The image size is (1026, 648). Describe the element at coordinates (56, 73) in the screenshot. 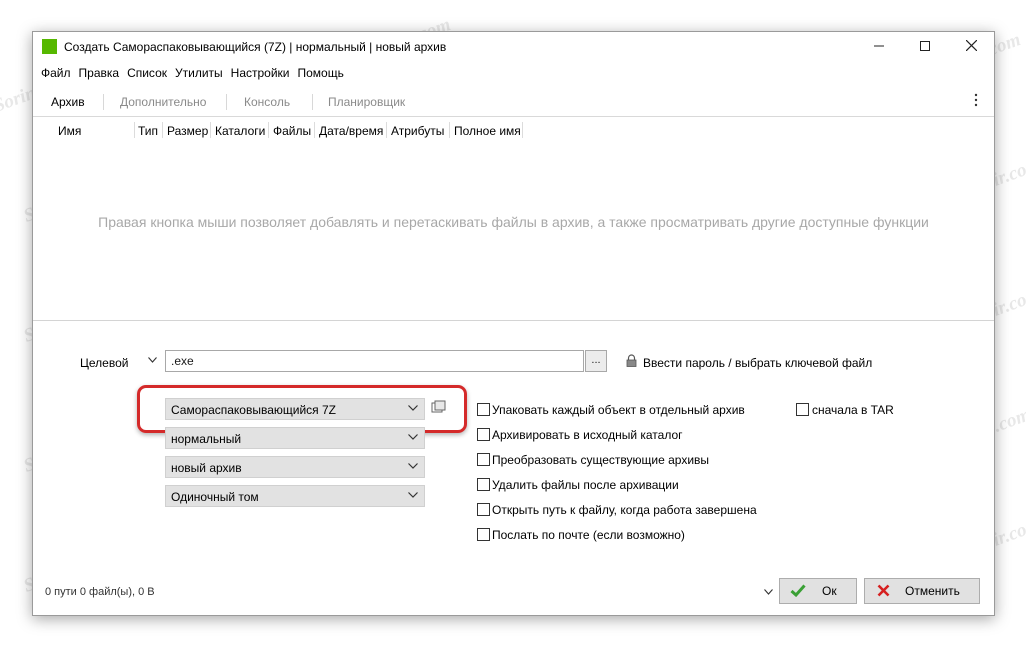

I see `menu-file: Файл` at that location.